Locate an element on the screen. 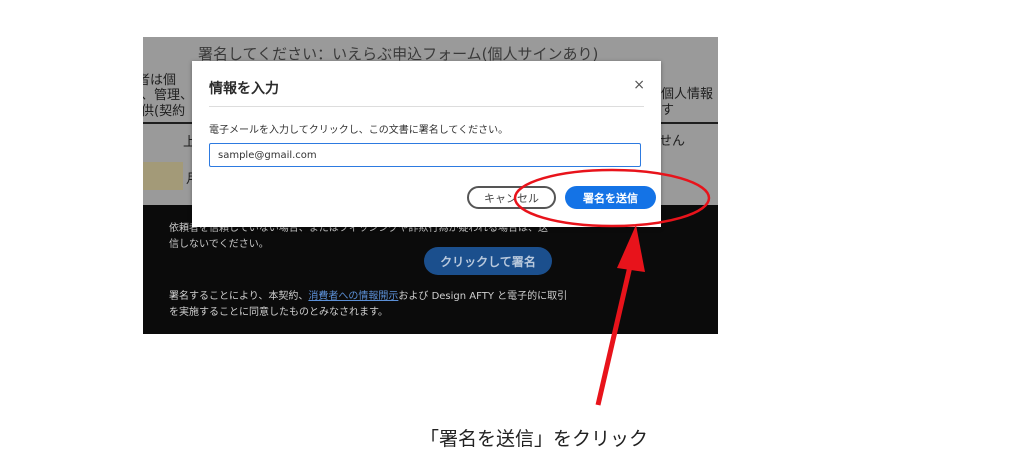 This screenshot has width=1024, height=468. close-icon: × is located at coordinates (639, 85).